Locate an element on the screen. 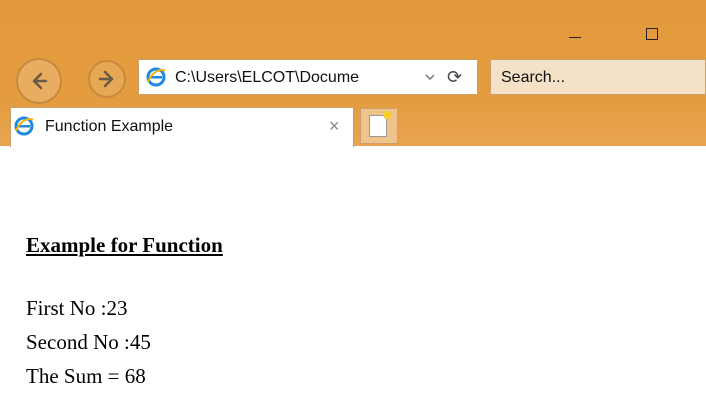  new-tab-button is located at coordinates (379, 126).